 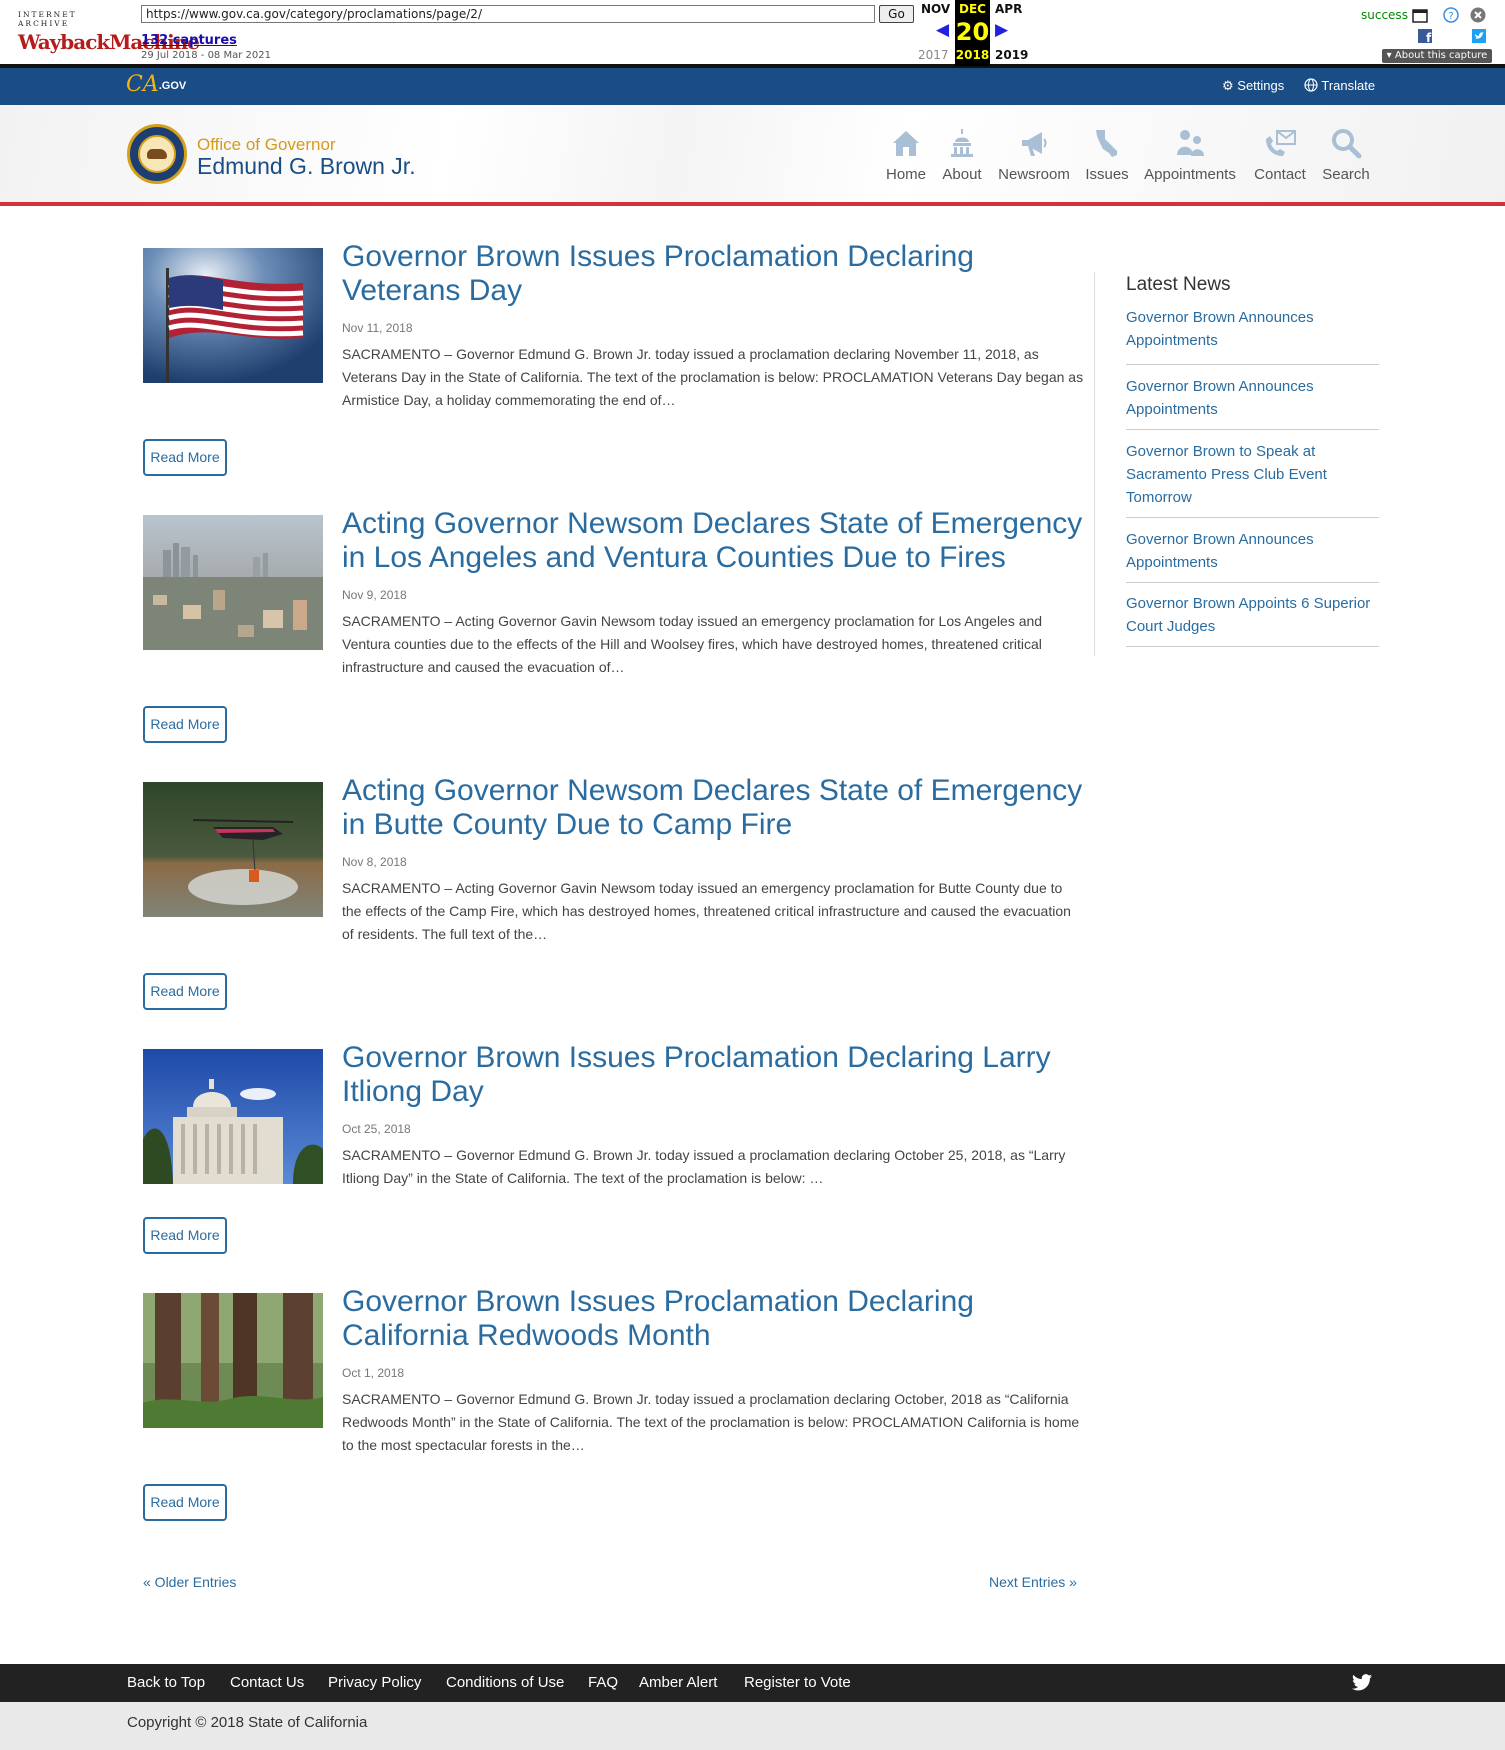 I want to click on post-date: Nov 9, 2018, so click(x=374, y=595).